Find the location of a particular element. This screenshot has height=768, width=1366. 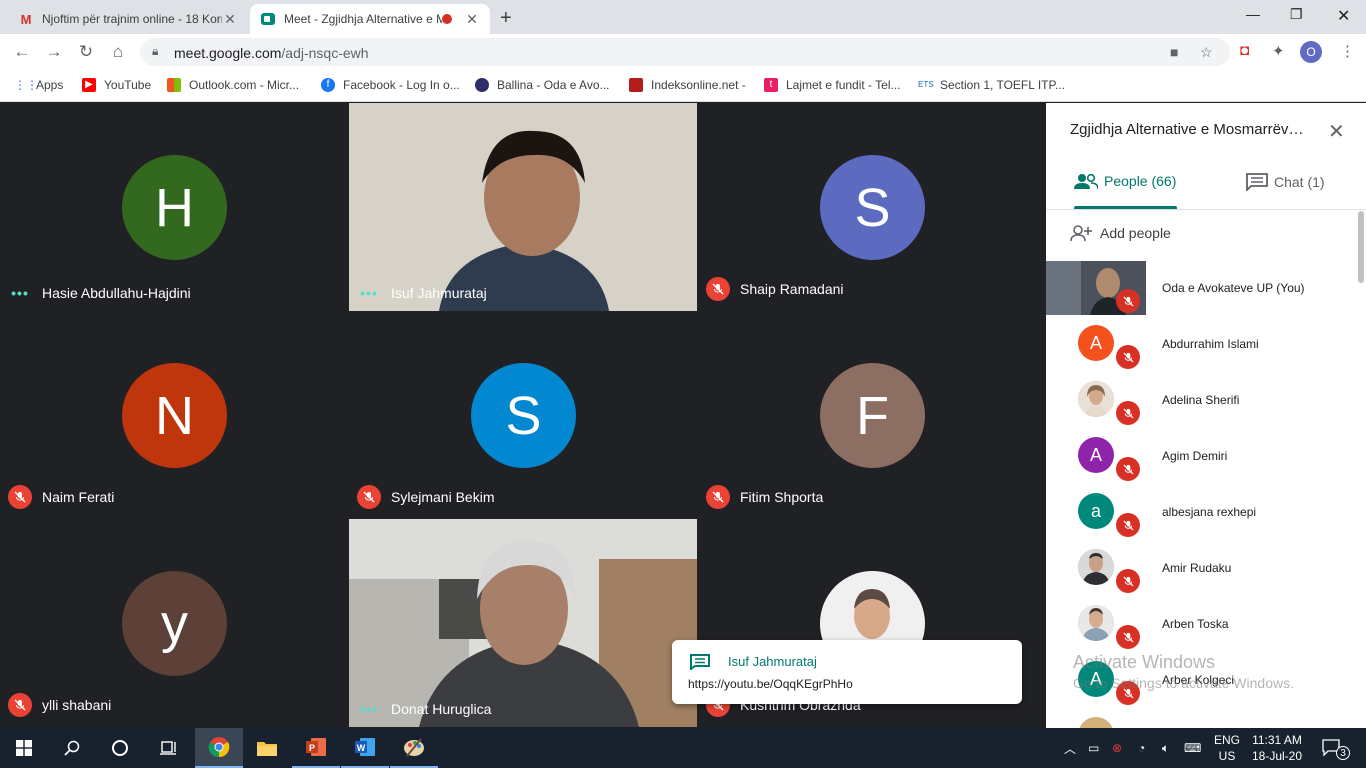

task-view-icon is located at coordinates (168, 748).